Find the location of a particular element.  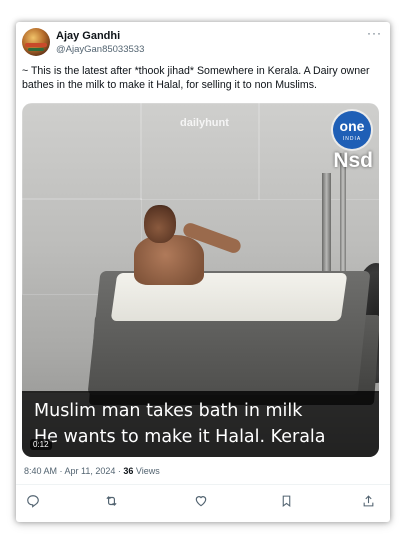

action-bar is located at coordinates (203, 504).